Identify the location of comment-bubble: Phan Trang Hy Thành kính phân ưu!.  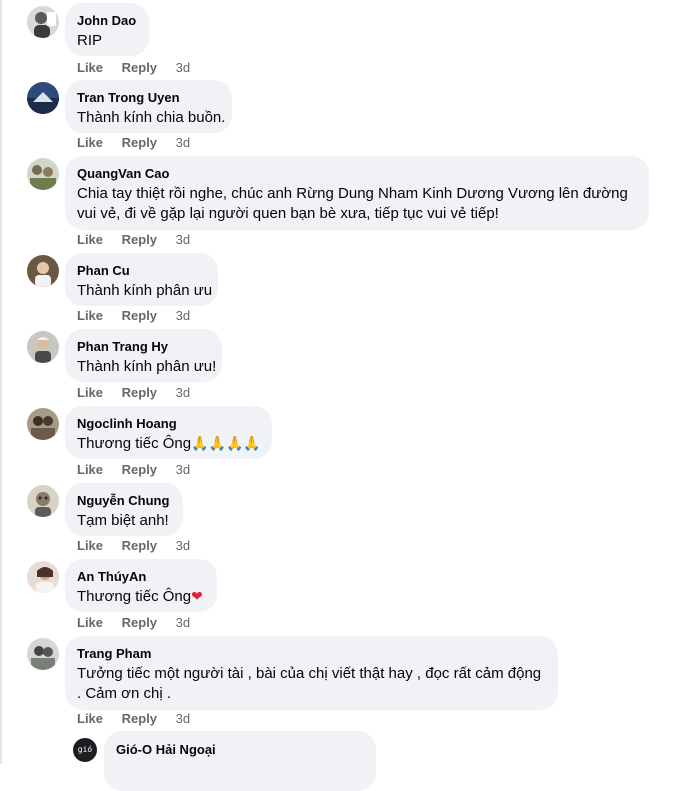
(143, 355).